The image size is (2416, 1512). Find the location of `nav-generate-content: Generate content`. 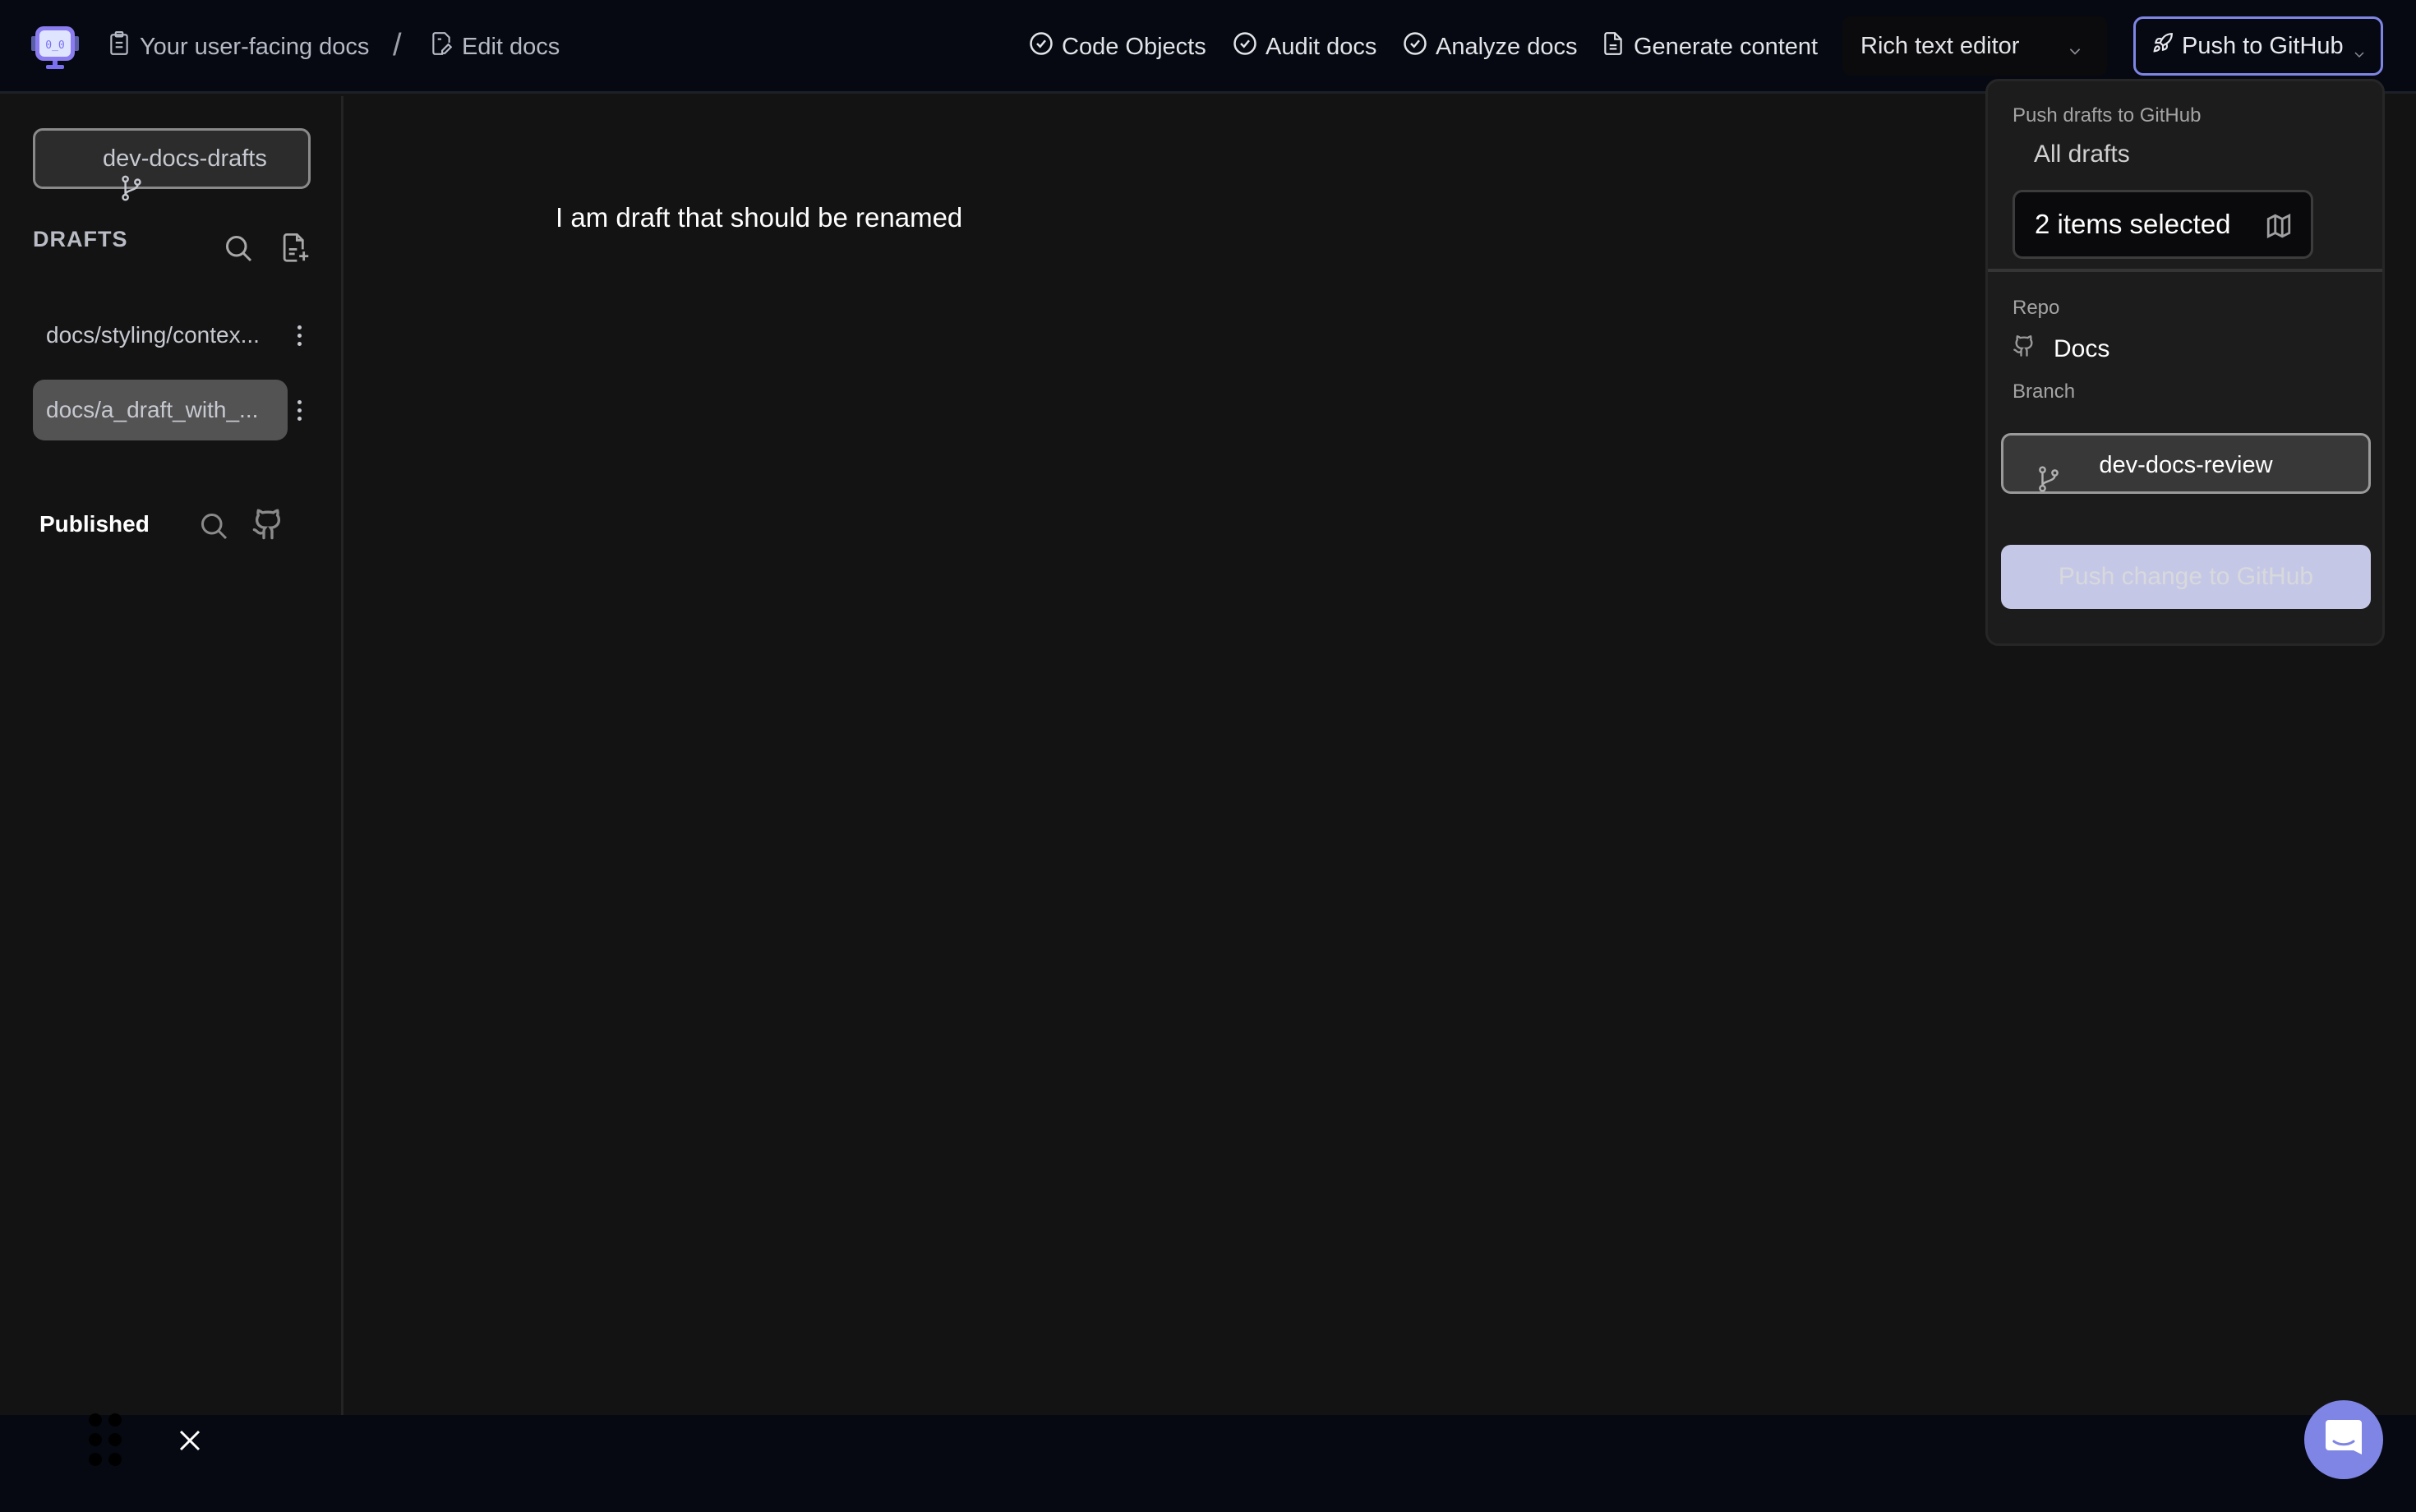

nav-generate-content: Generate content is located at coordinates (1709, 47).